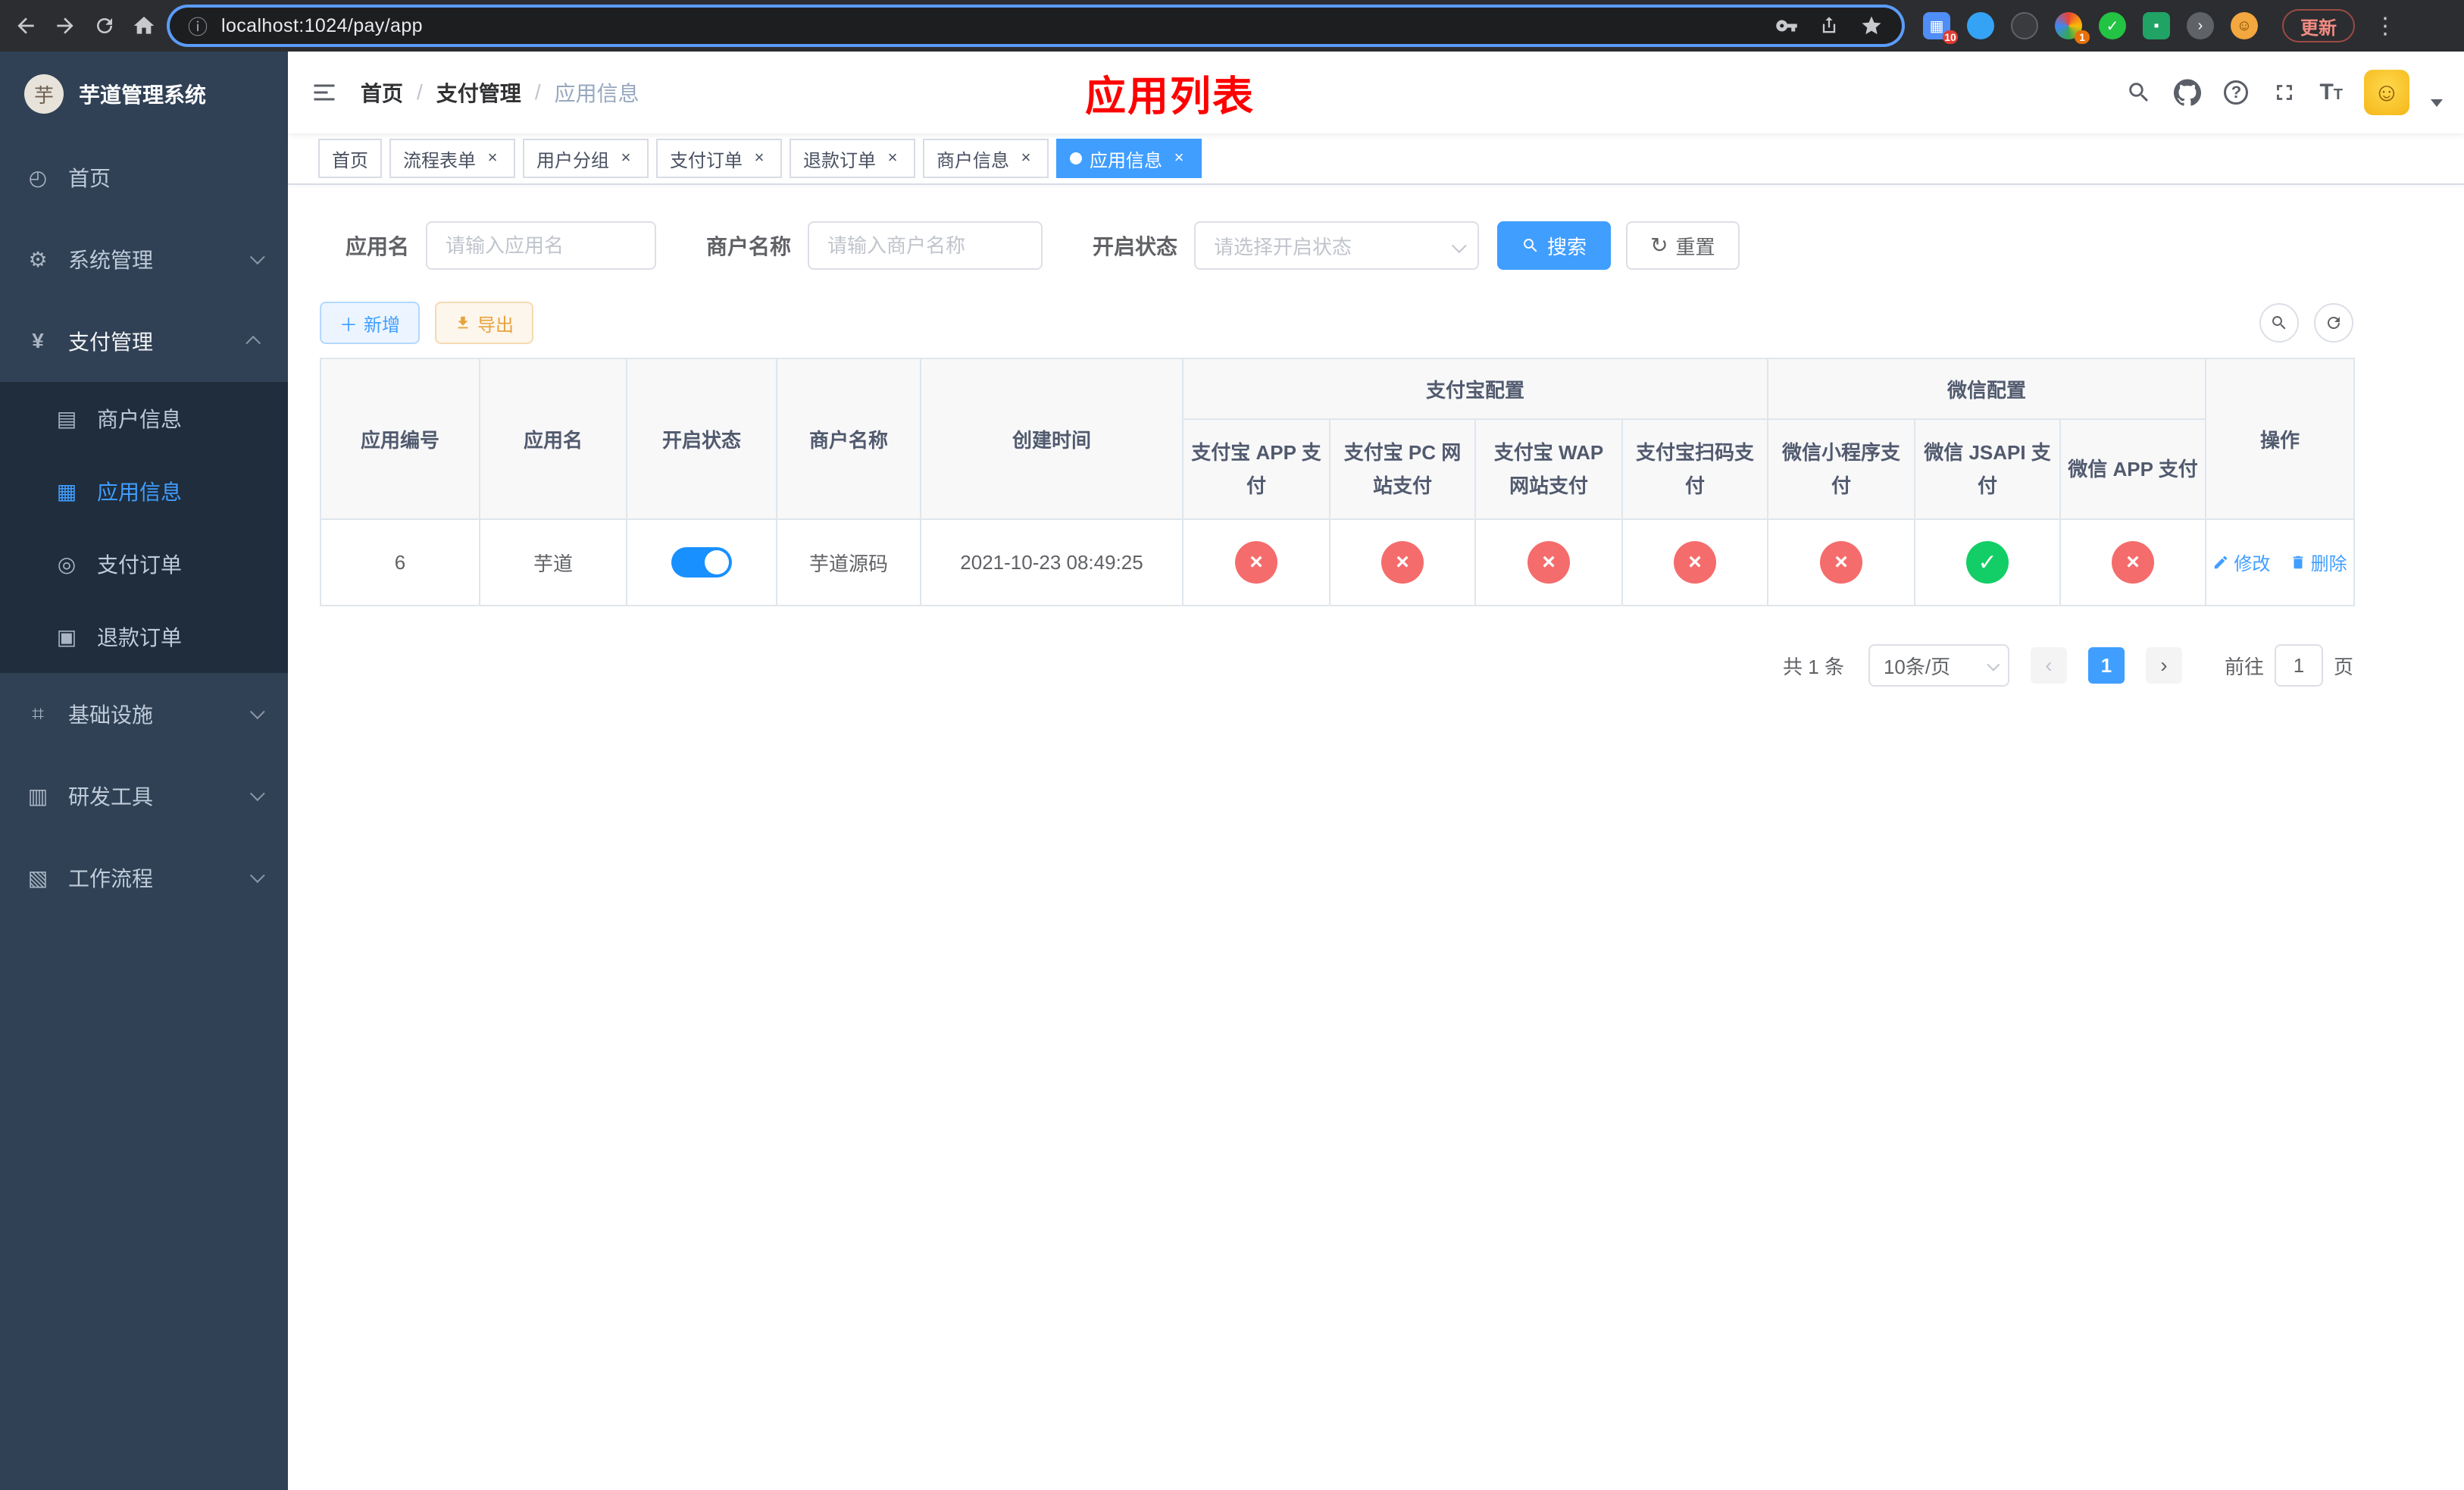  Describe the element at coordinates (1787, 26) in the screenshot. I see `password-key-icon` at that location.